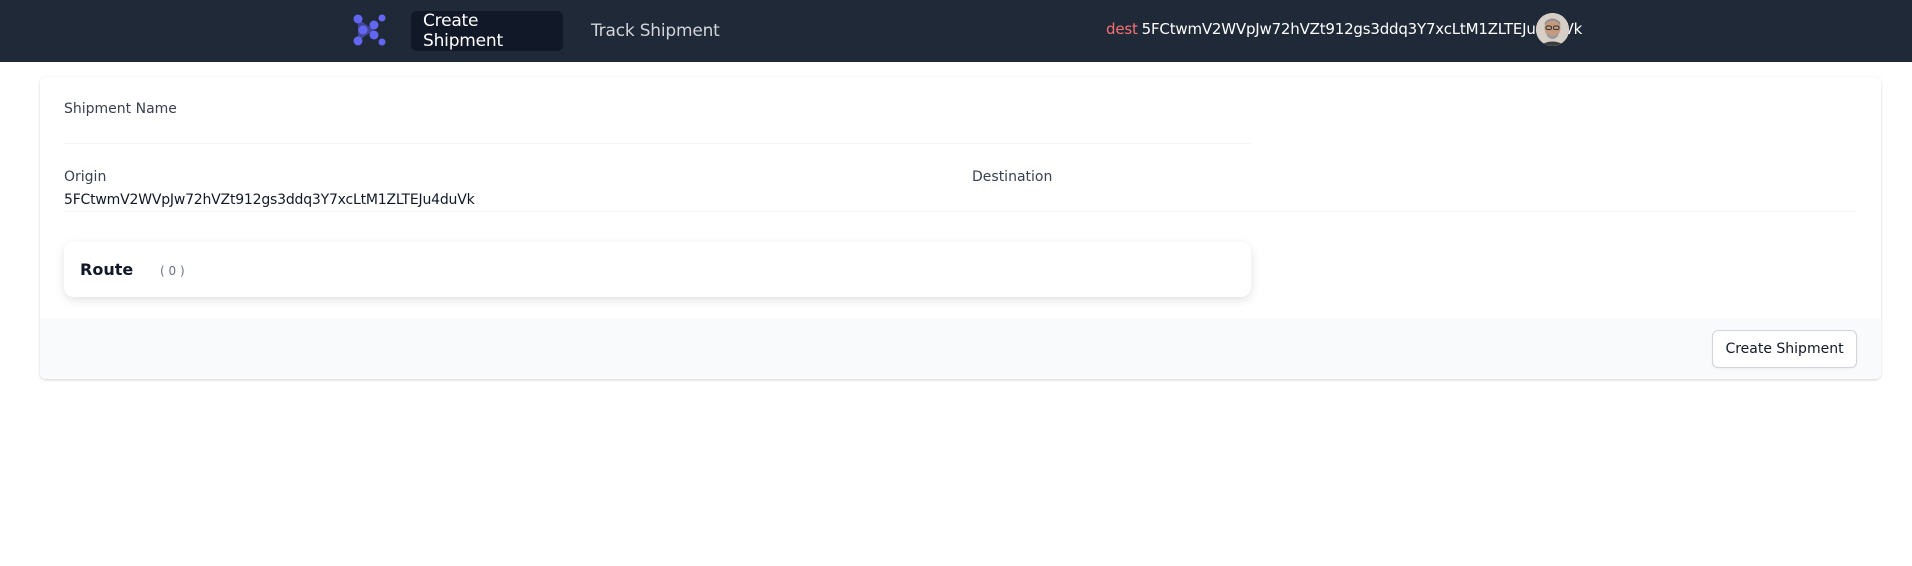  Describe the element at coordinates (657, 269) in the screenshot. I see `route-panel: Route ( 0 )` at that location.